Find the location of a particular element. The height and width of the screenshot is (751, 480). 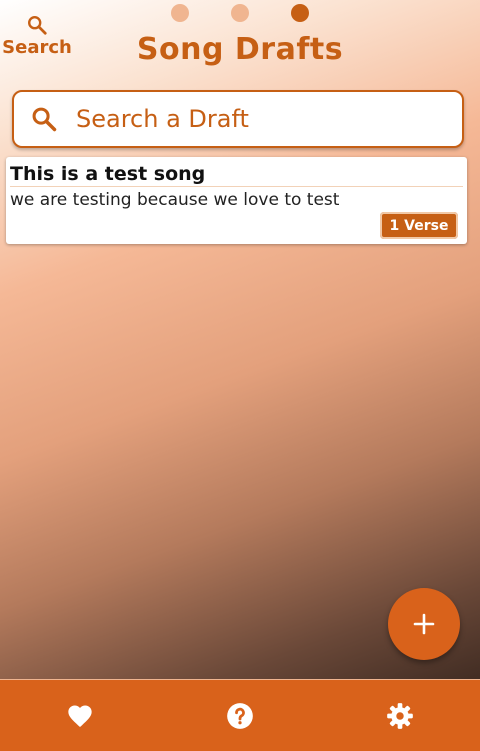

verse-count-button: 1 Verse is located at coordinates (419, 225).